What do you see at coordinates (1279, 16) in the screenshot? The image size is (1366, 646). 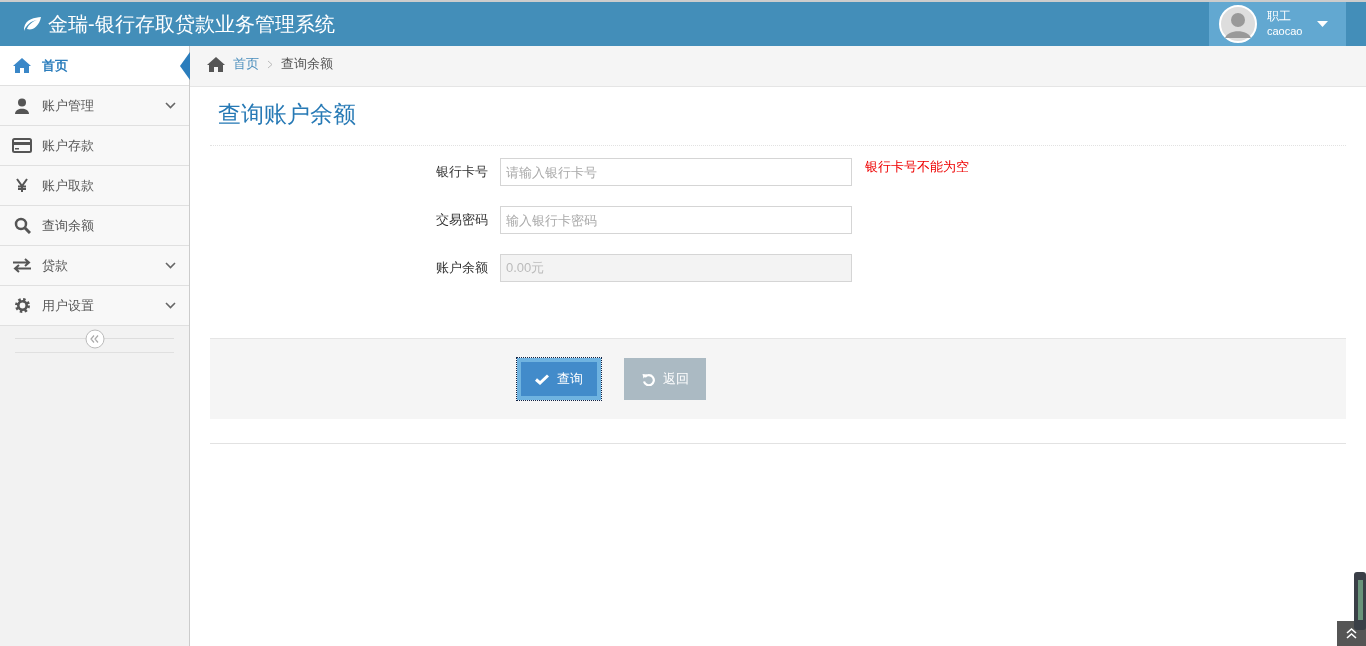 I see `user-role: 职工` at bounding box center [1279, 16].